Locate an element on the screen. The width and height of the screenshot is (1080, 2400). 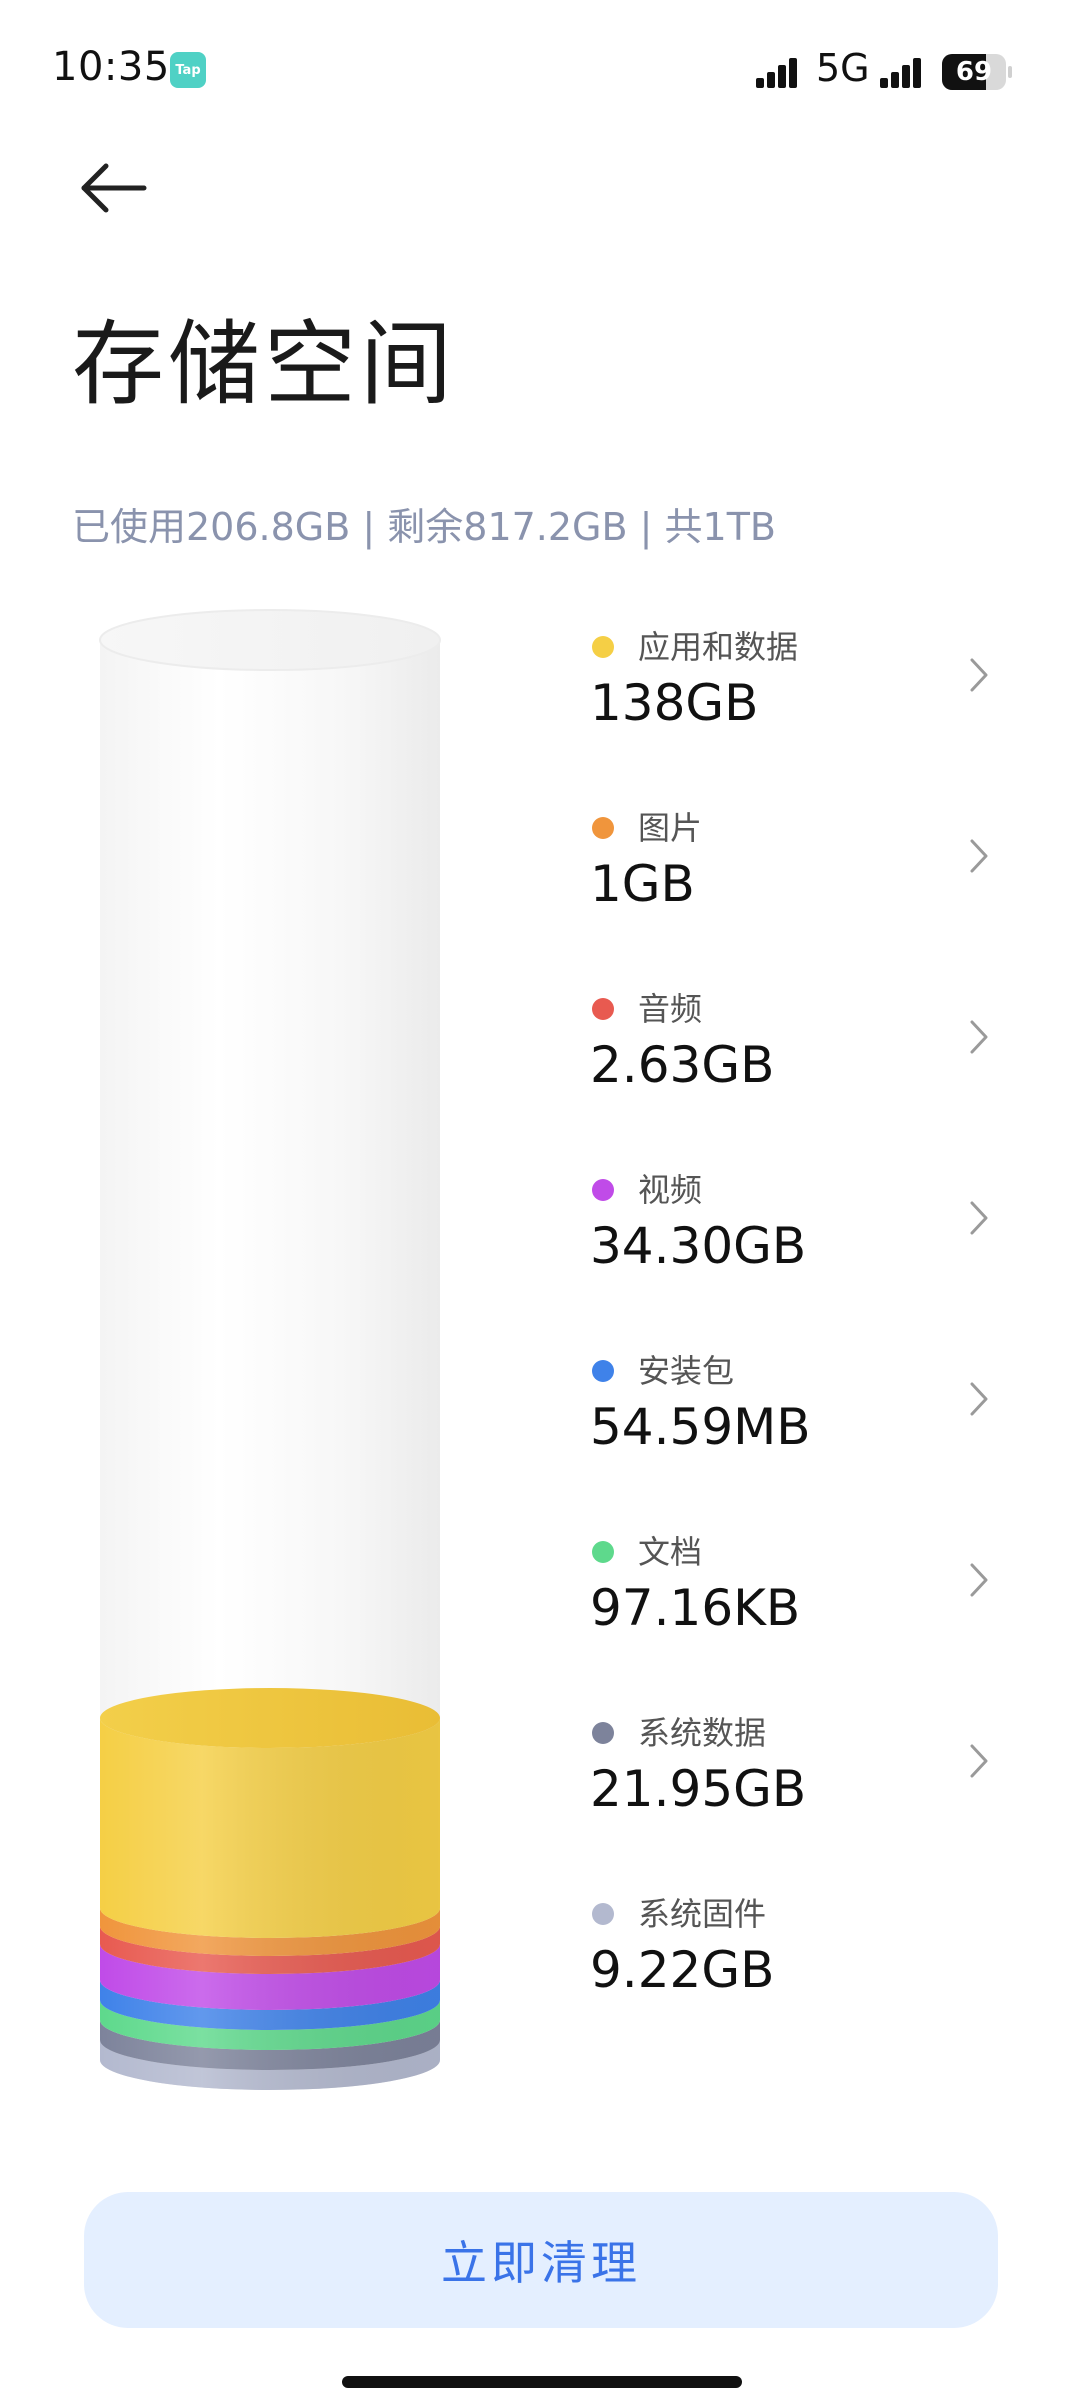
category-size: 34.30GB is located at coordinates (698, 1246).